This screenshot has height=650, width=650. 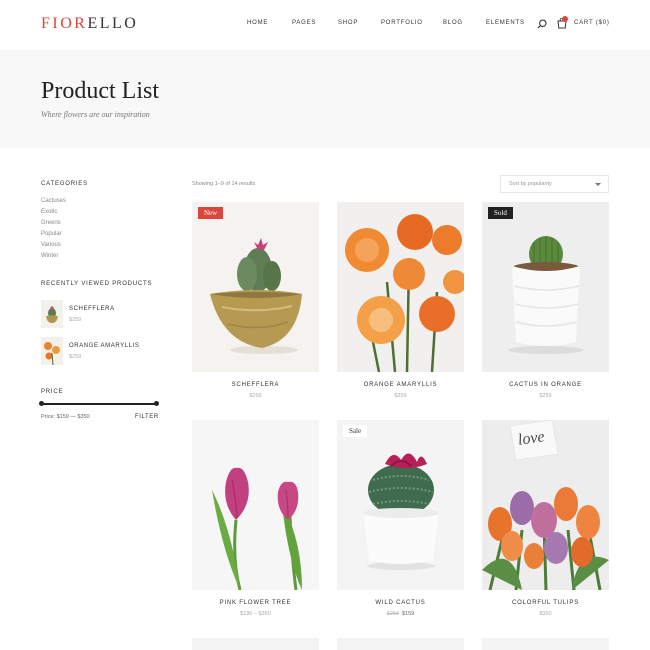 What do you see at coordinates (211, 213) in the screenshot?
I see `new-badge: New` at bounding box center [211, 213].